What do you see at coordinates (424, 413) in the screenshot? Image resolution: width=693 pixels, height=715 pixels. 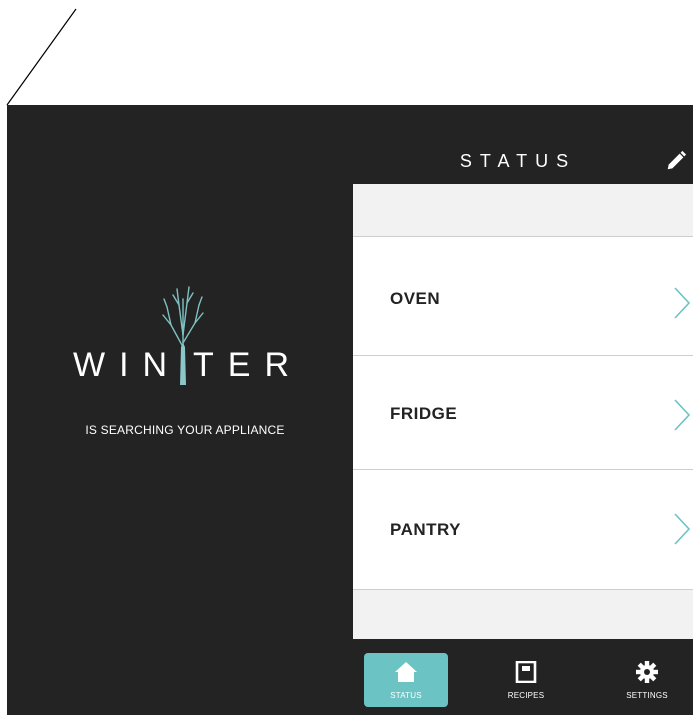 I see `list-item-label: FRIDGE` at bounding box center [424, 413].